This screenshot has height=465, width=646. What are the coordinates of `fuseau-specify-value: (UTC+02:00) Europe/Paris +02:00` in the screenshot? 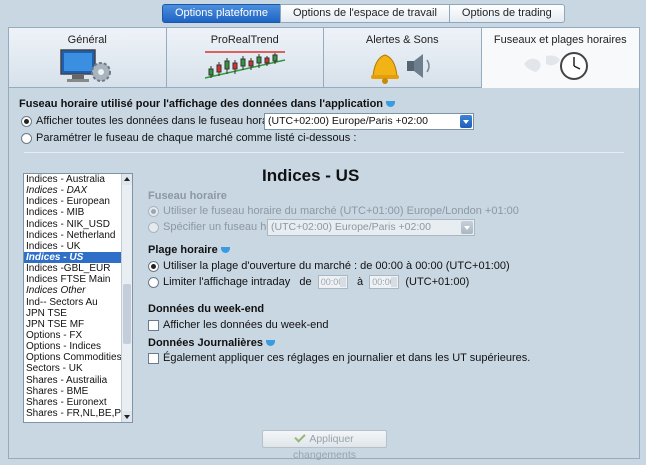 It's located at (351, 227).